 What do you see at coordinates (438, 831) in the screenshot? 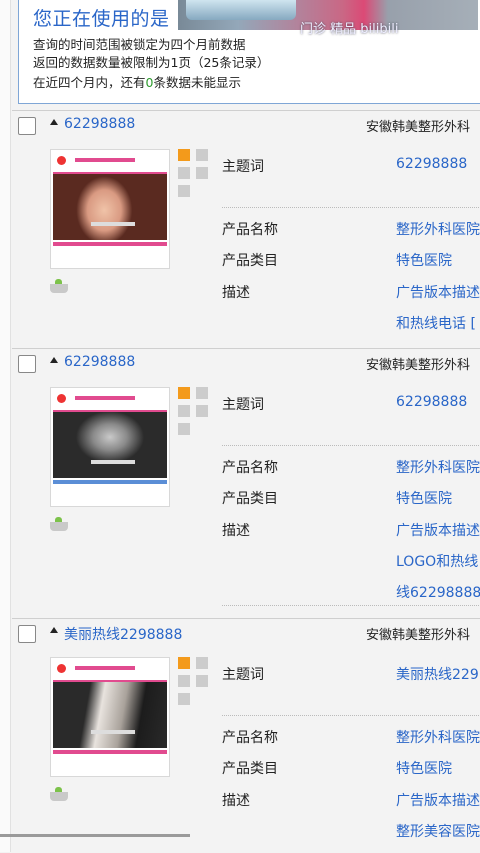
I see `description-line: 整形美容医院` at bounding box center [438, 831].